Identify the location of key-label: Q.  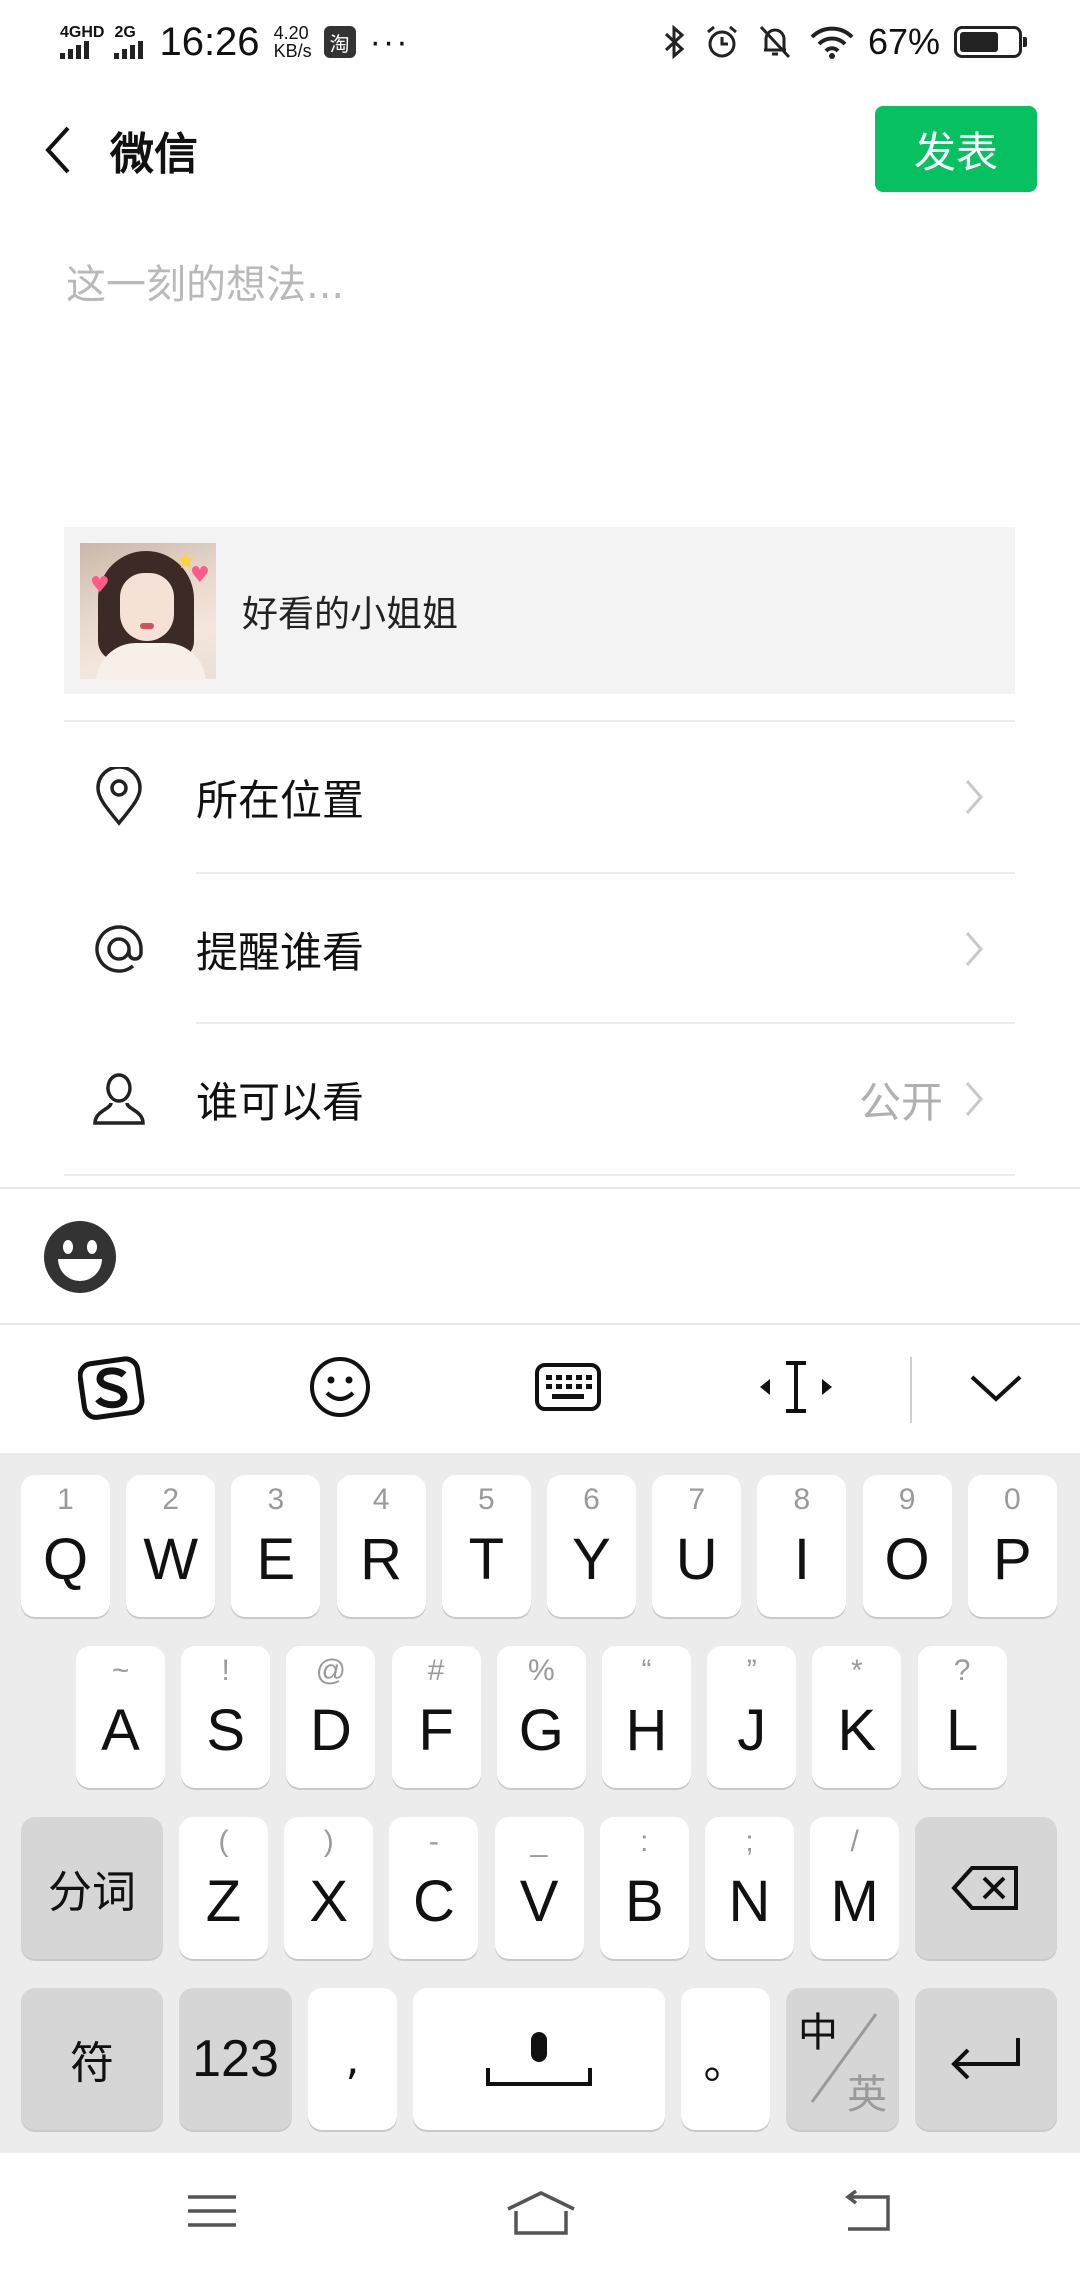
(65, 1559).